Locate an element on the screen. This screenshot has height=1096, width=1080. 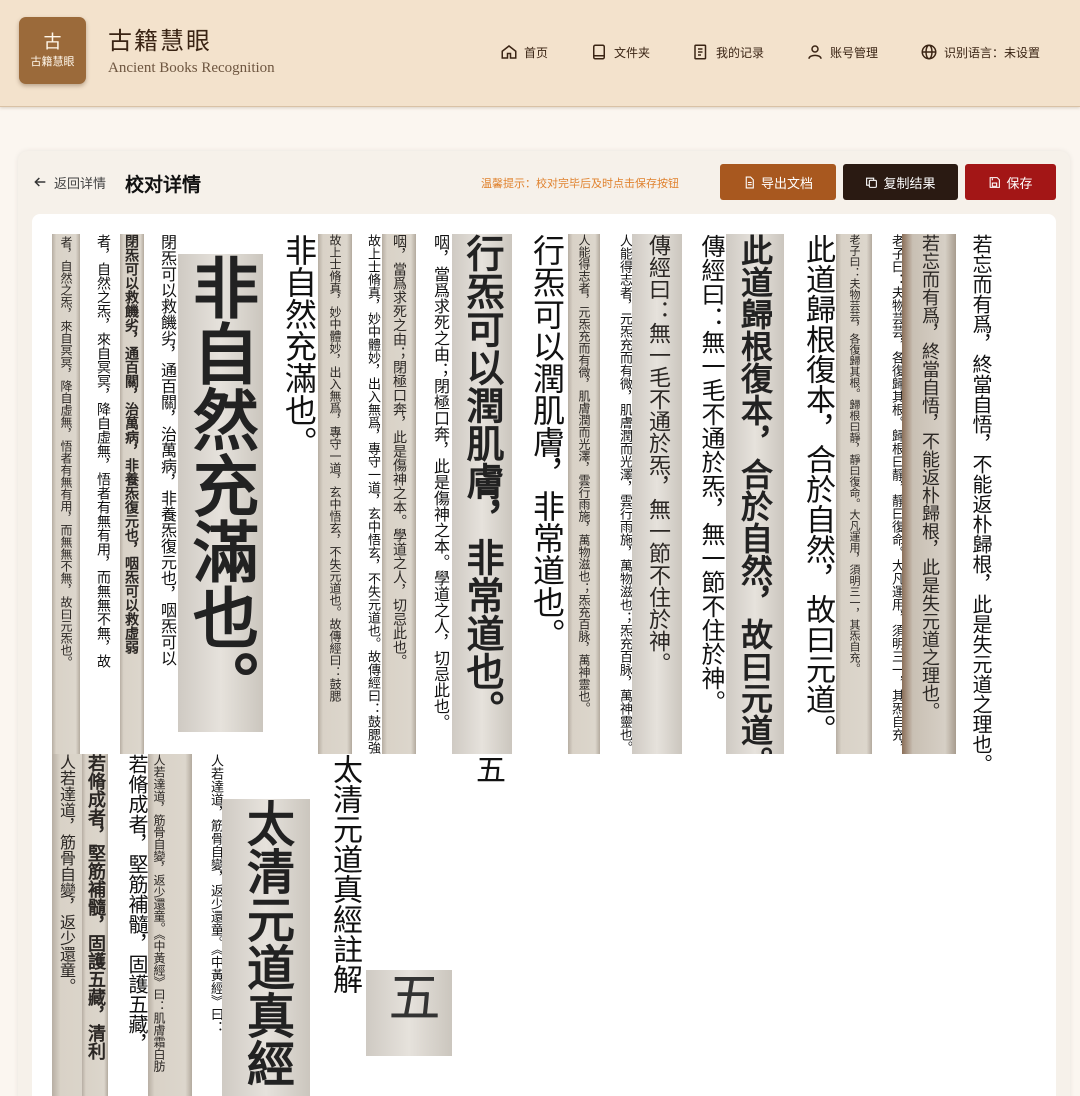
book-icon is located at coordinates (599, 52).